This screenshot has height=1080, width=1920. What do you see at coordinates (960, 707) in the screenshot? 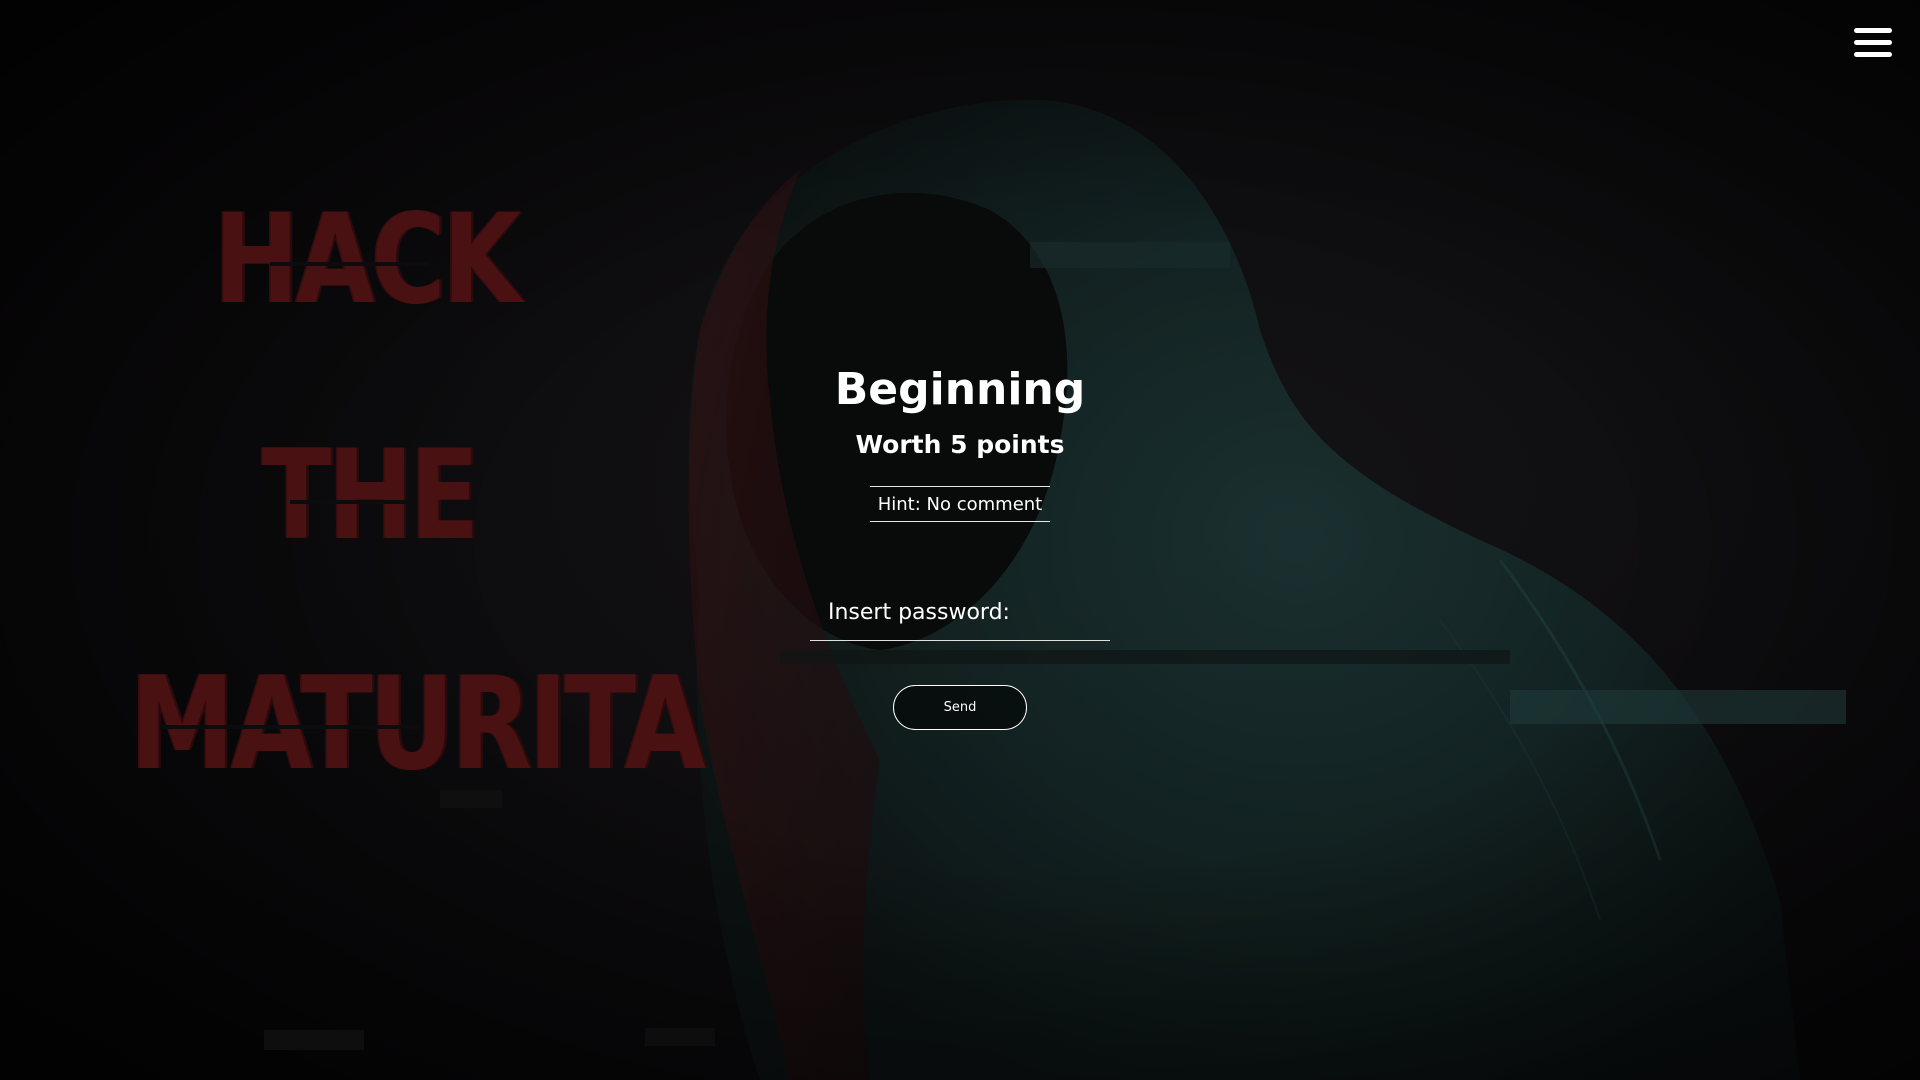
I see `send-button: Send` at bounding box center [960, 707].